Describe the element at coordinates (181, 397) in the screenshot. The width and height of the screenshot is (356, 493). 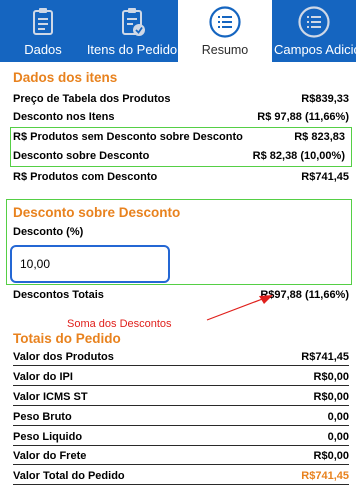
I see `row-valor-icms-st: Valor ICMS ST R$0,00` at that location.